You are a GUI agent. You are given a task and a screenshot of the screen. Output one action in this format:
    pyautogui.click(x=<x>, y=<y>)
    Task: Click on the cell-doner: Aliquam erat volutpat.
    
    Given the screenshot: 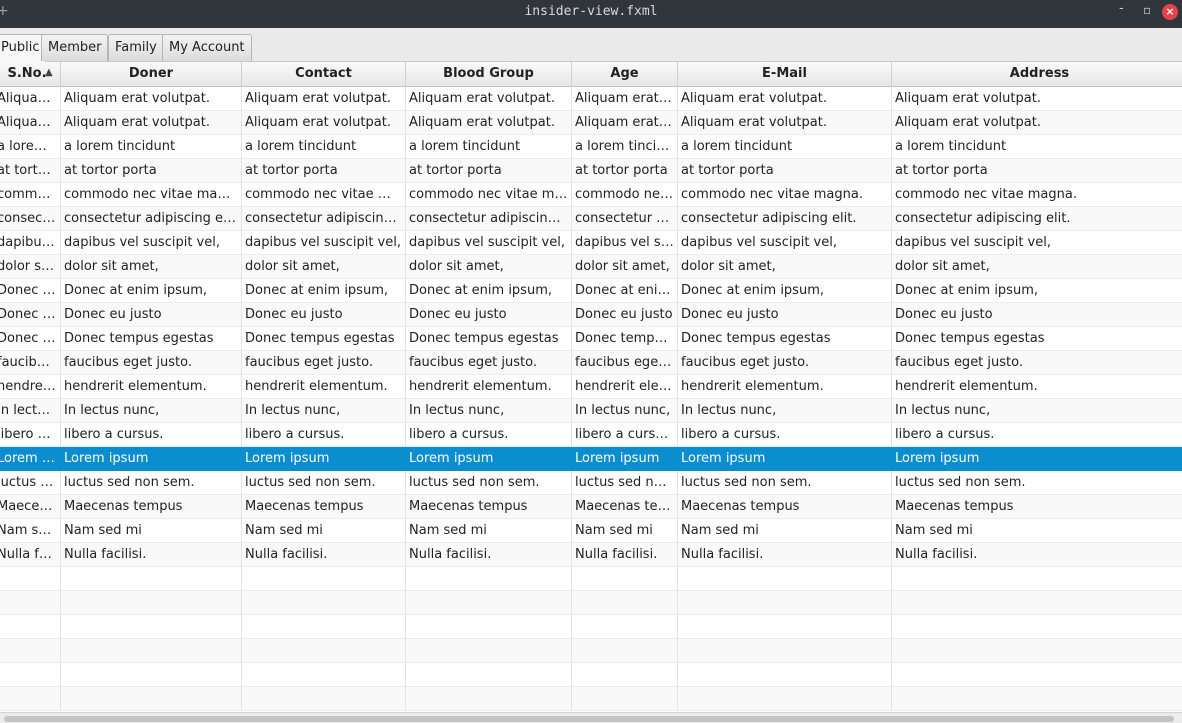 What is the action you would take?
    pyautogui.click(x=151, y=123)
    